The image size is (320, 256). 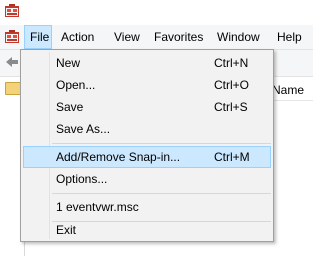 I want to click on menu-item-new: New Ctrl+N, so click(x=147, y=63).